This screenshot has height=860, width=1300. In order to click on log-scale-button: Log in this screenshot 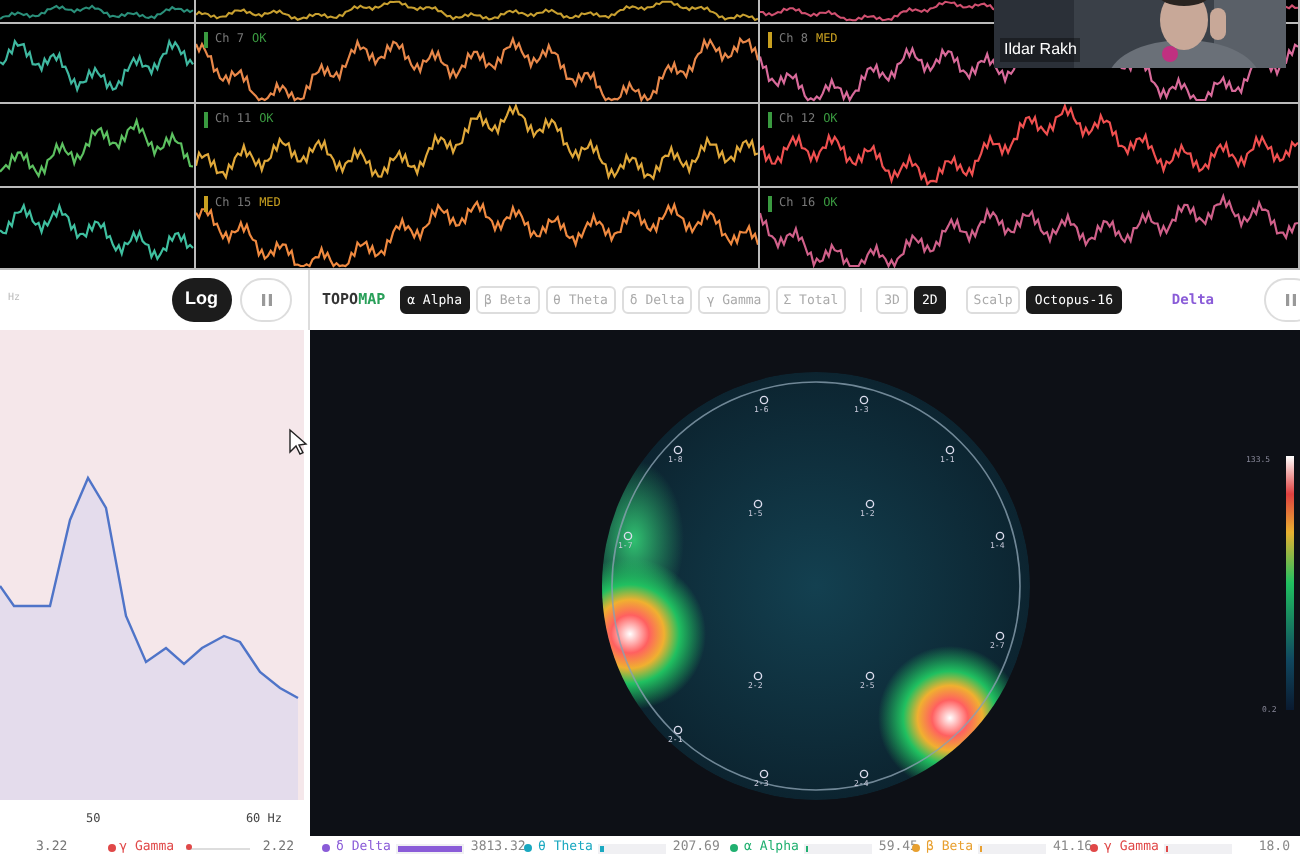, I will do `click(201, 300)`.